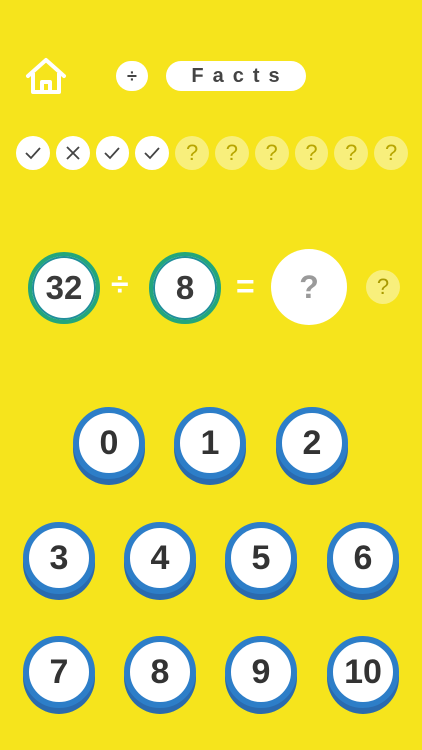  What do you see at coordinates (59, 558) in the screenshot?
I see `key-3: 3` at bounding box center [59, 558].